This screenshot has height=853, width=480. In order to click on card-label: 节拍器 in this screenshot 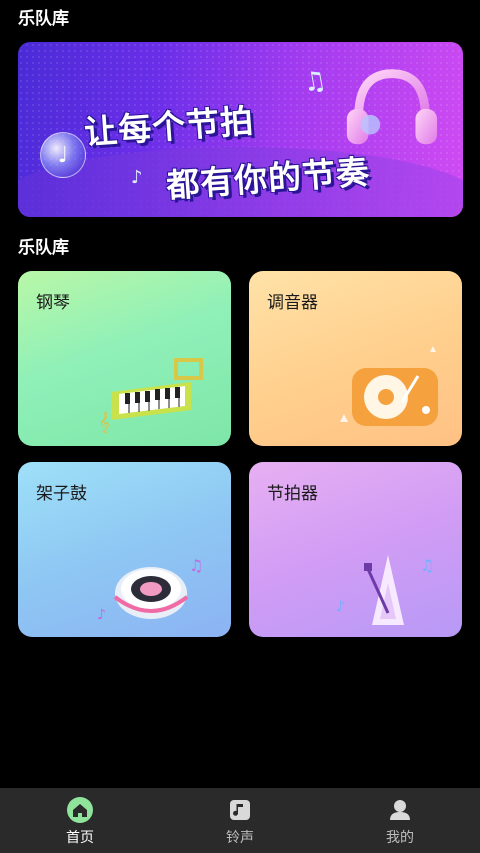, I will do `click(292, 494)`.